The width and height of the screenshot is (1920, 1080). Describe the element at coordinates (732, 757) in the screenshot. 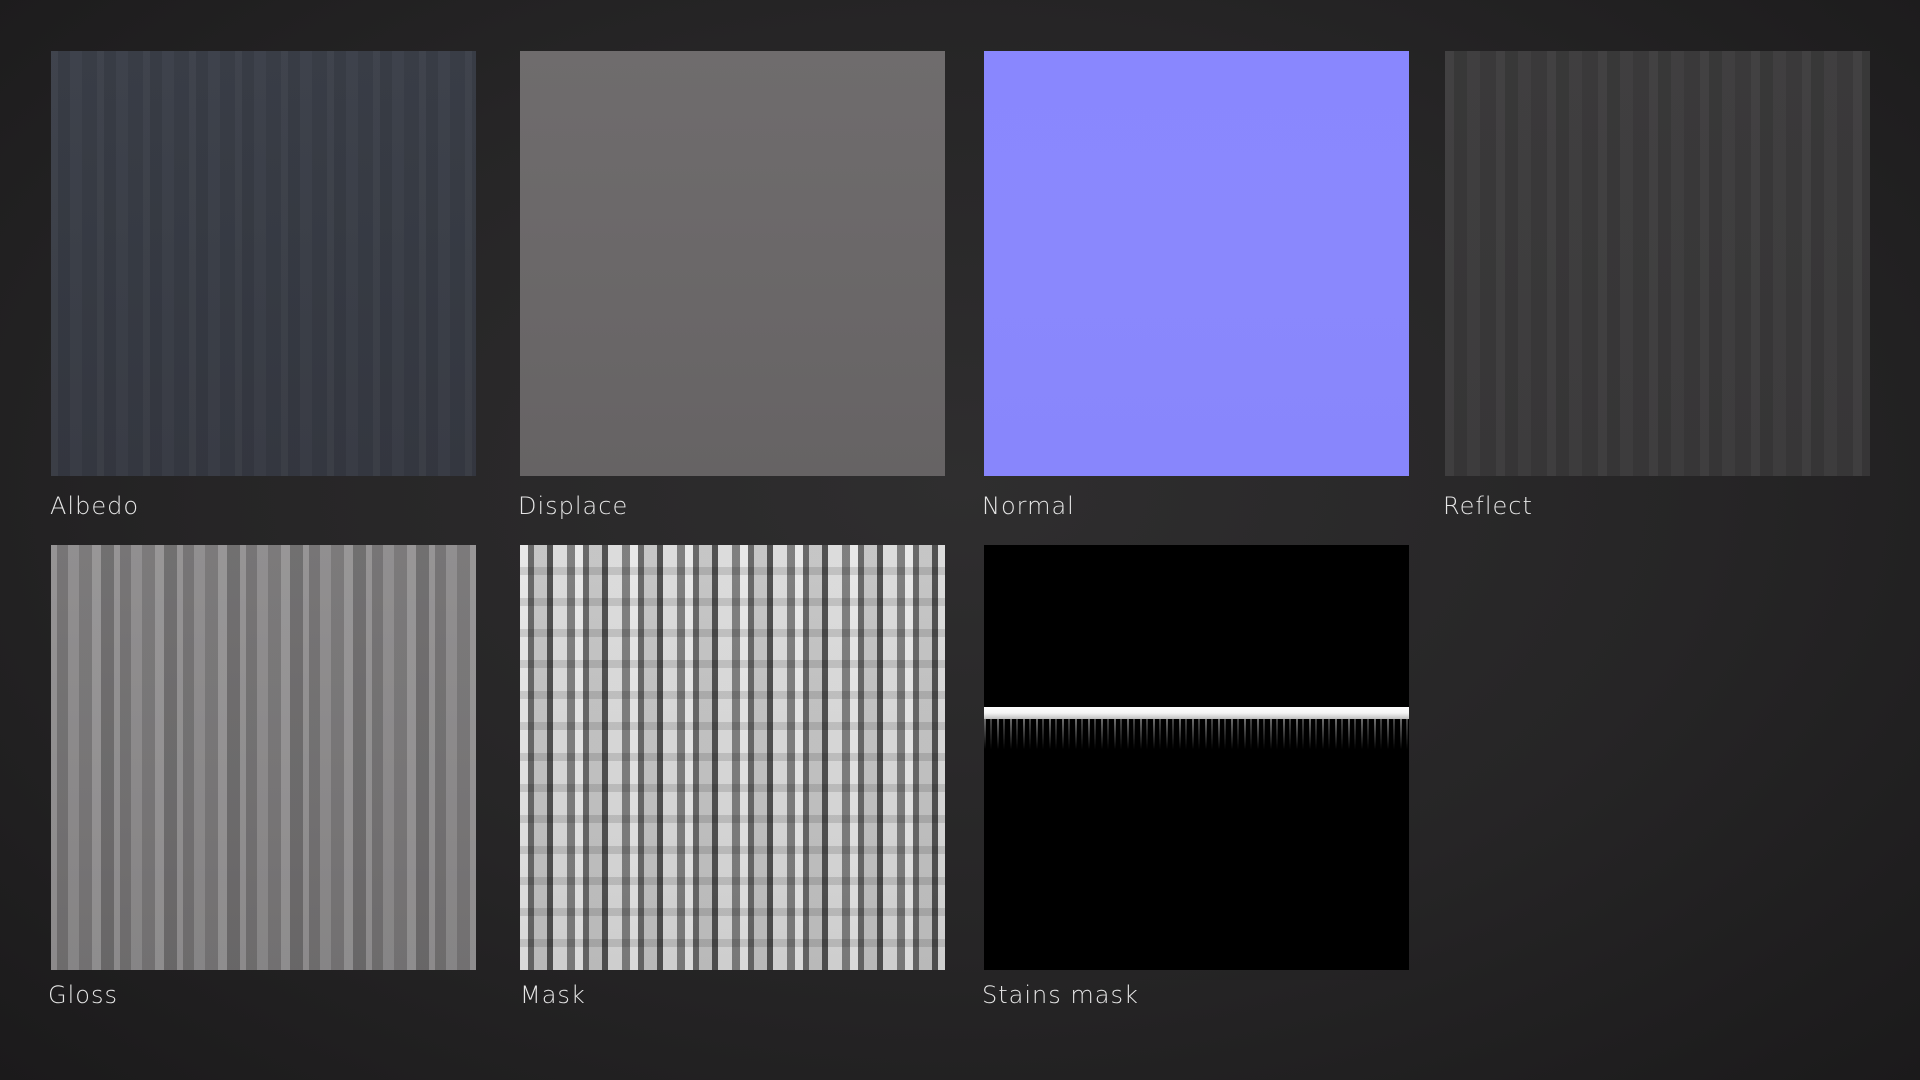

I see `mask-map-swatch` at that location.